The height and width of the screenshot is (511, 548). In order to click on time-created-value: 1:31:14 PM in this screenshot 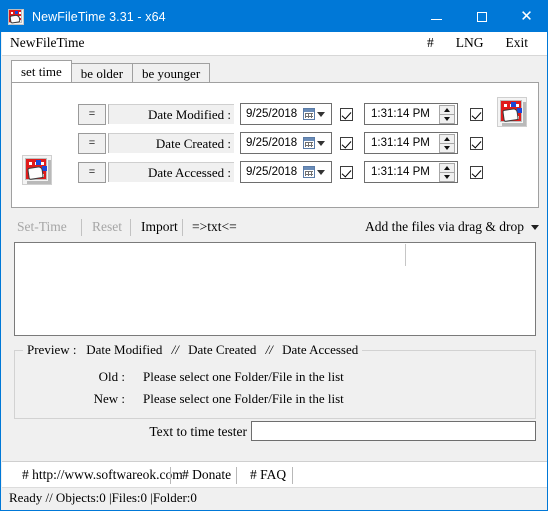, I will do `click(400, 143)`.